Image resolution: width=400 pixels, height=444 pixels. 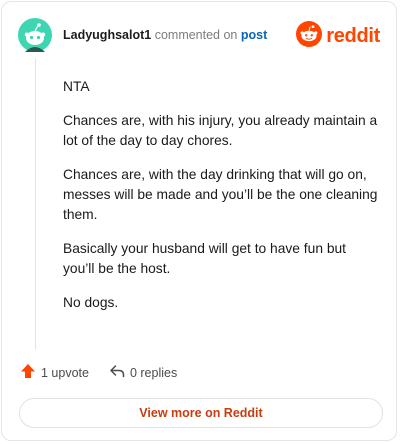 What do you see at coordinates (309, 36) in the screenshot?
I see `reddit-logo-icon` at bounding box center [309, 36].